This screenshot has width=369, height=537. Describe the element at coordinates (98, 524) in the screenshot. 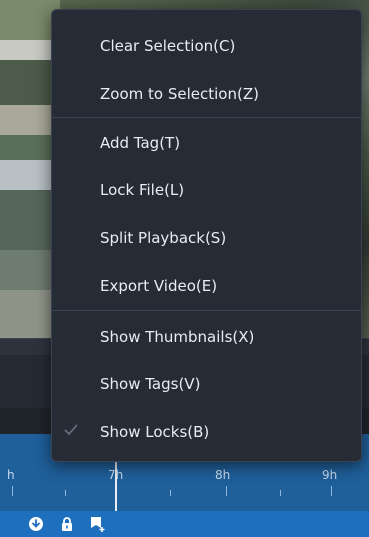

I see `add-tag-icon` at that location.